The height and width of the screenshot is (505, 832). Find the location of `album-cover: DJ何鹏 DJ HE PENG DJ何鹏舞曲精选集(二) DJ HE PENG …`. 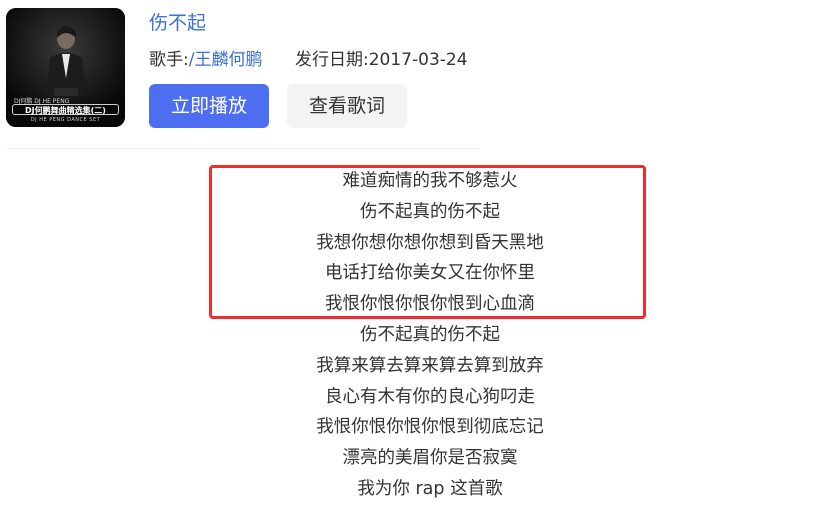

album-cover: DJ何鹏 DJ HE PENG DJ何鹏舞曲精选集(二) DJ HE PENG … is located at coordinates (65, 67).